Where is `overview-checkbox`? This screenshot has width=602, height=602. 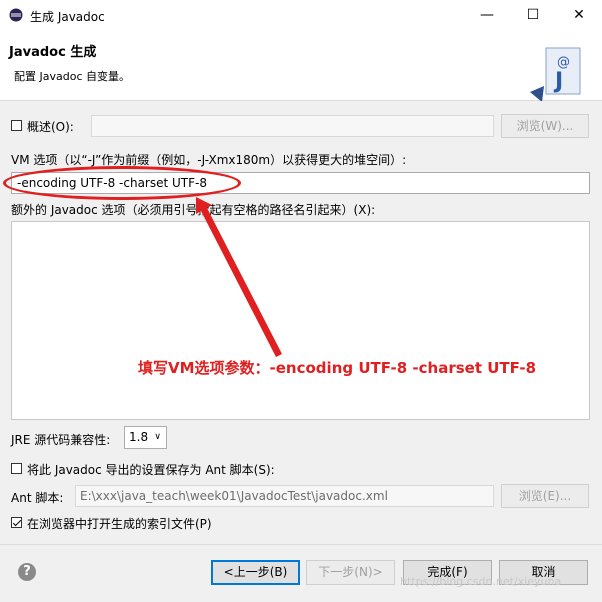
overview-checkbox is located at coordinates (16, 125).